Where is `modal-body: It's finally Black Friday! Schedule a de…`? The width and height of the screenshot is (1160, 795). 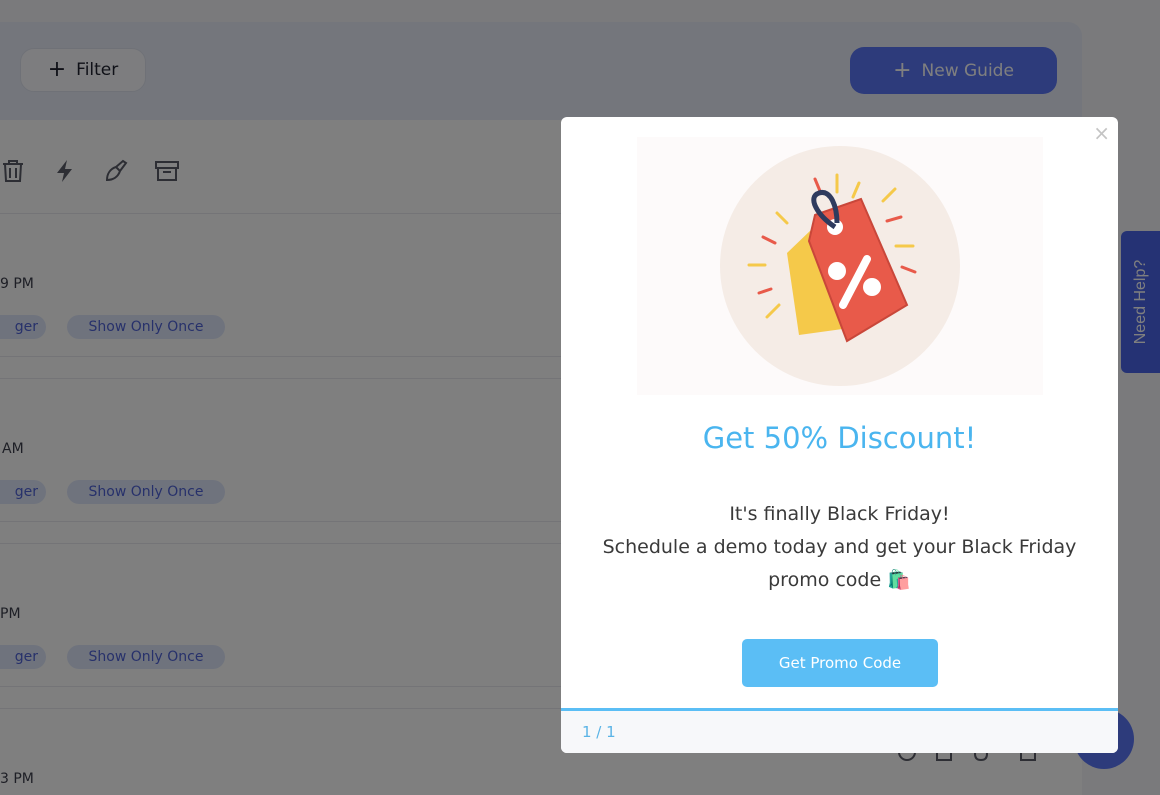
modal-body: It's finally Black Friday! Schedule a de… is located at coordinates (839, 547).